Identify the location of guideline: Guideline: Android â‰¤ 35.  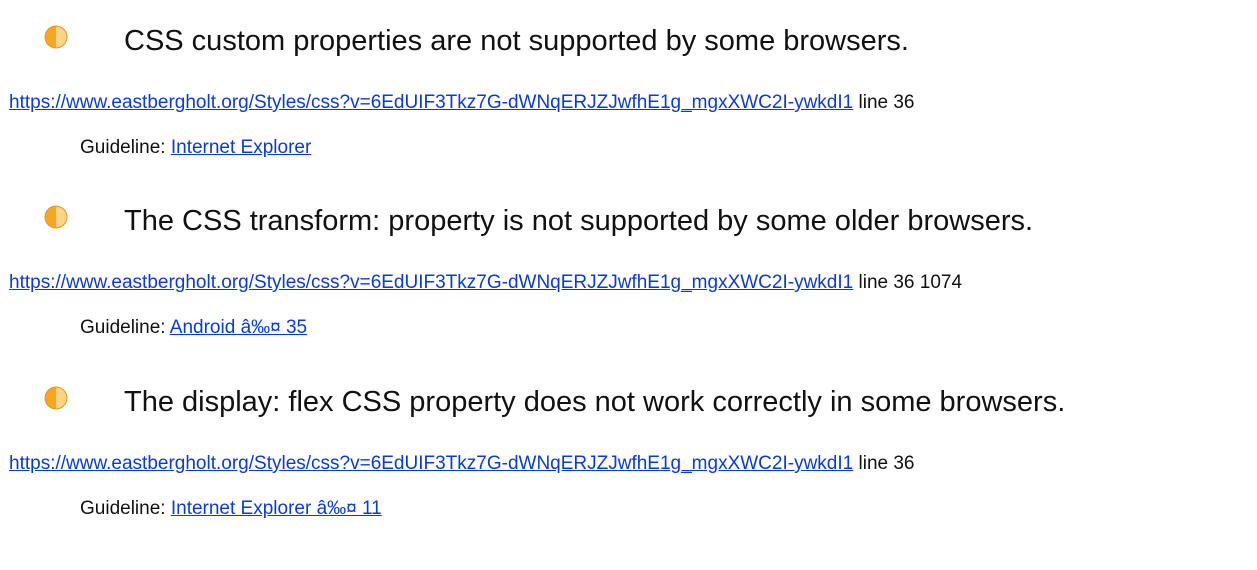
(193, 328).